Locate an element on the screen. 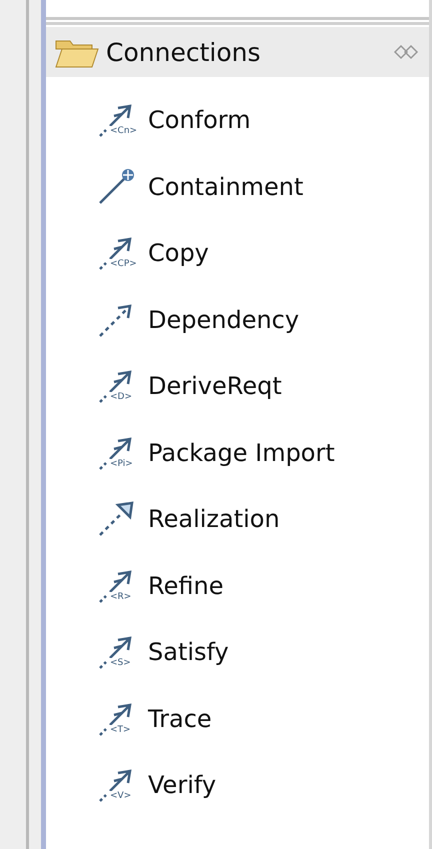  palette-tool: Containment is located at coordinates (262, 187).